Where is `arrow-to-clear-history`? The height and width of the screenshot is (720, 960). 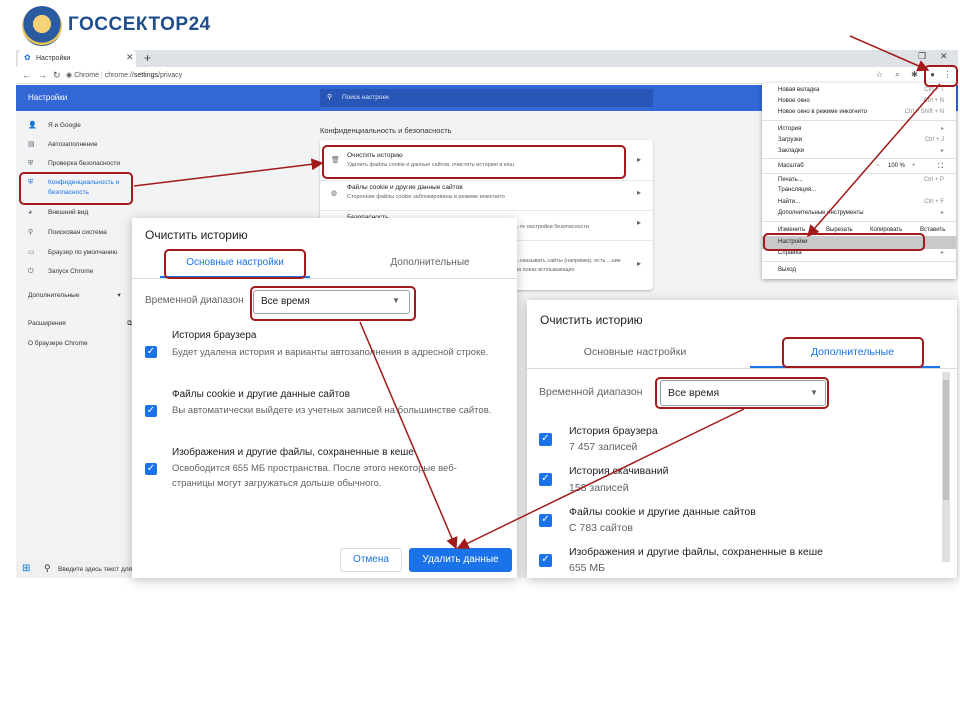 arrow-to-clear-history is located at coordinates (228, 172).